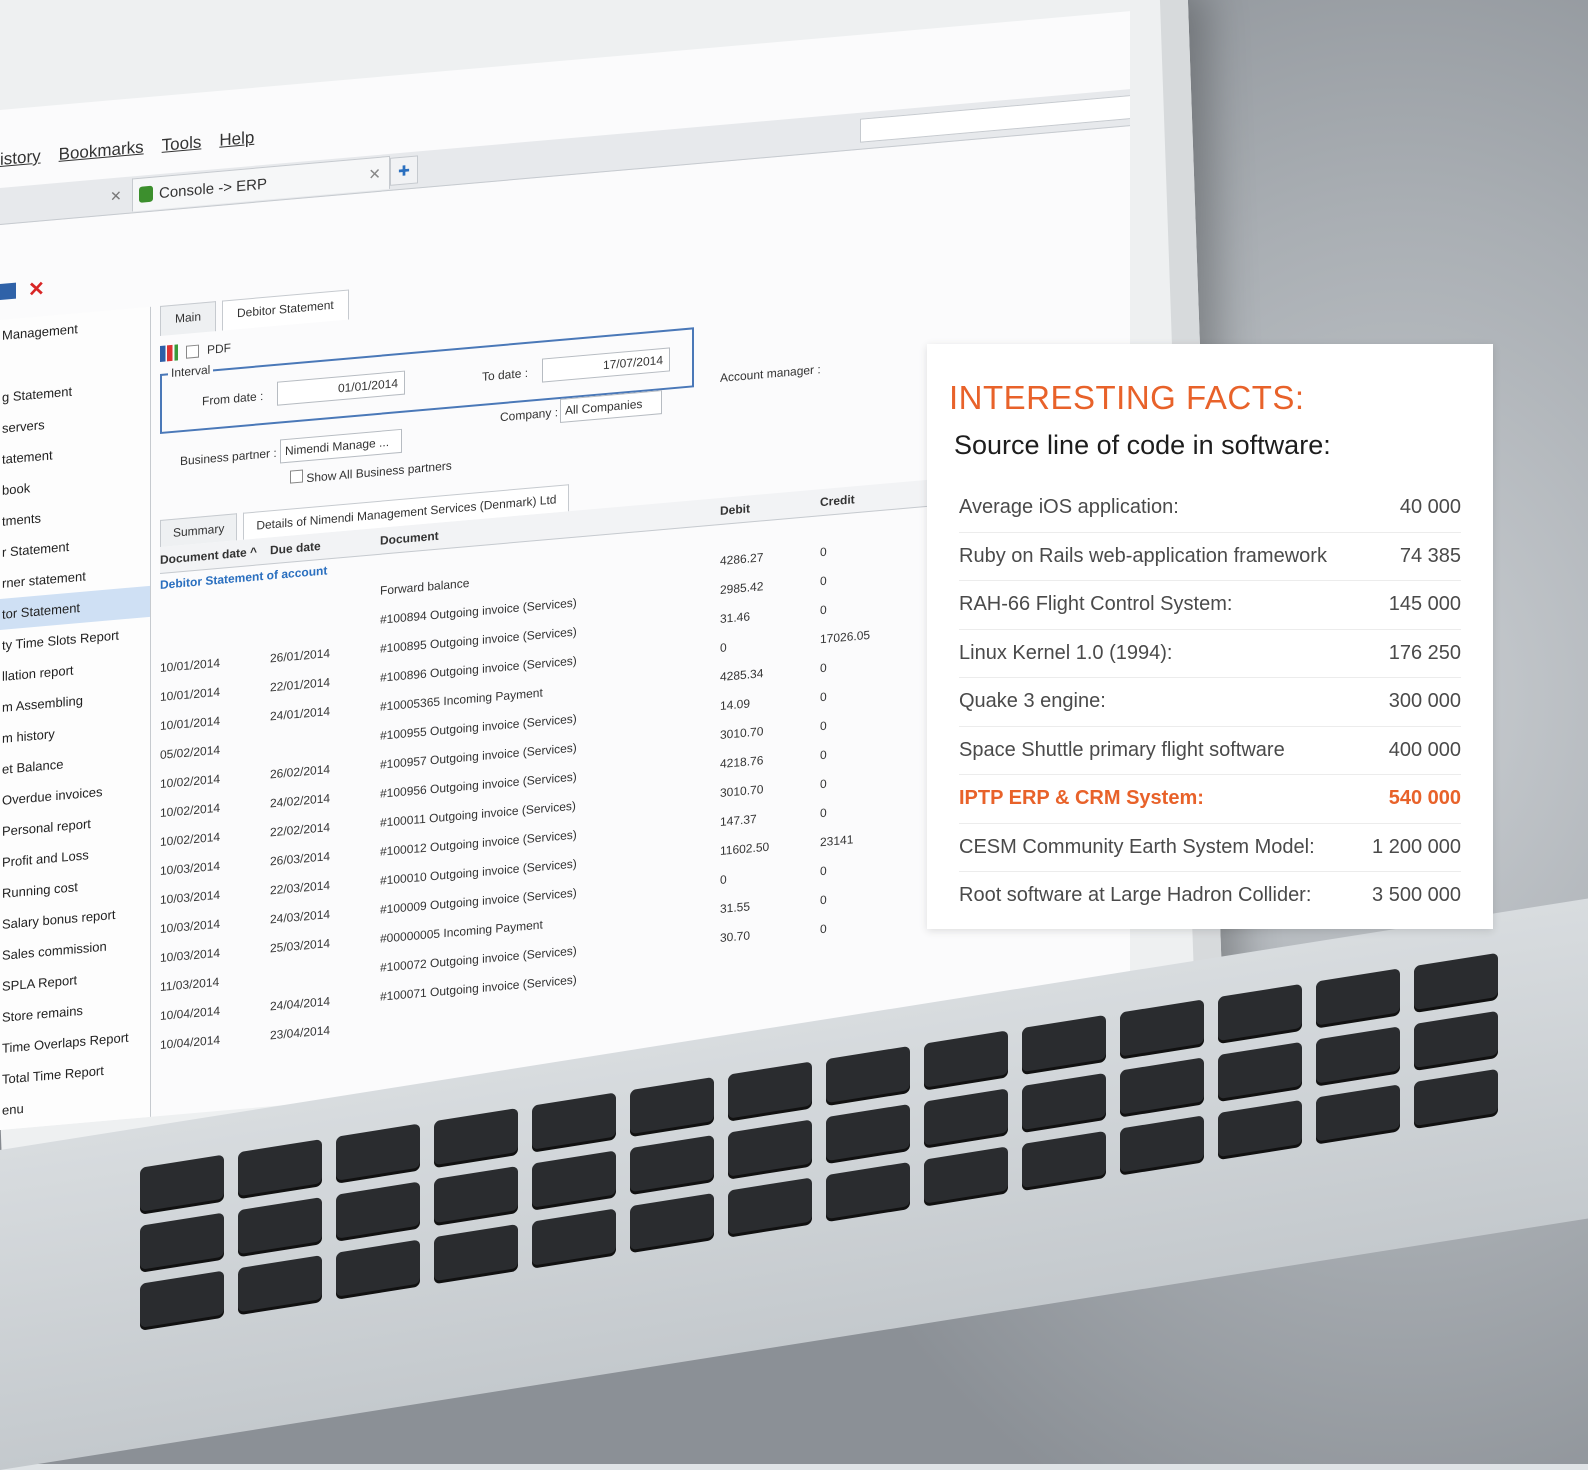  I want to click on company-label: Company :, so click(529, 415).